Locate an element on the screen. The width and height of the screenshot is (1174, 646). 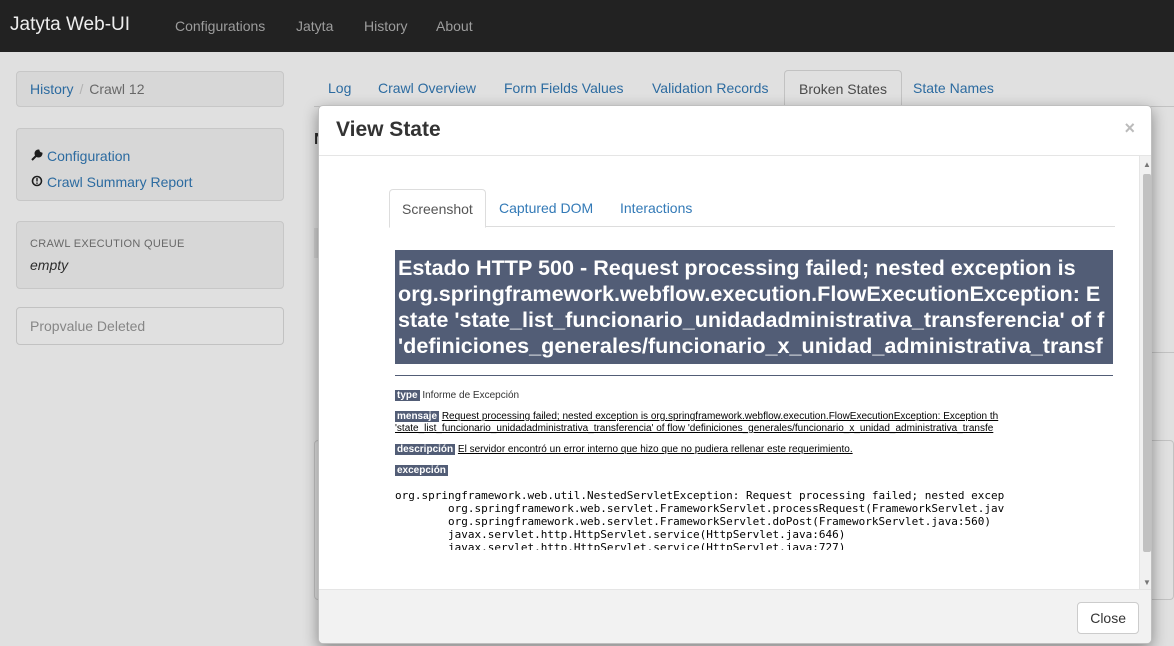
modal-tabs: Screenshot Captured DOM Interactions is located at coordinates (752, 208).